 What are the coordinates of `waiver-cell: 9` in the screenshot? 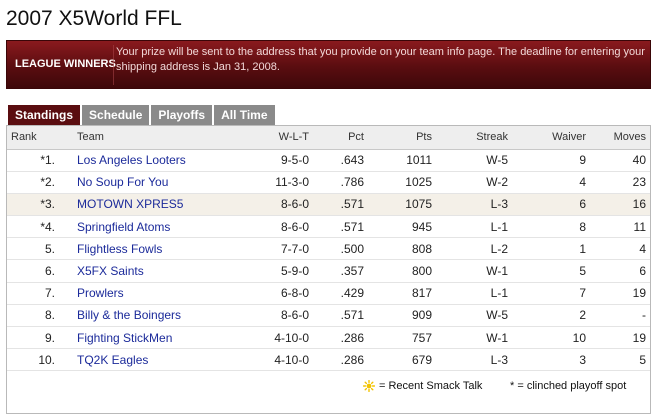 It's located at (582, 160).